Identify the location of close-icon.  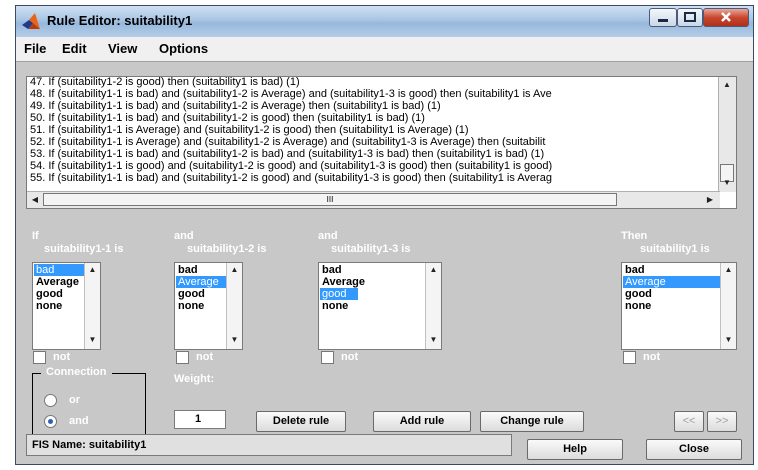
(726, 17).